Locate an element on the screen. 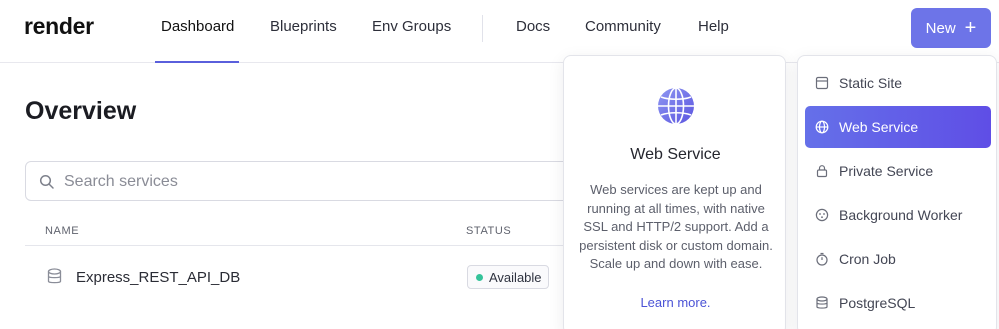  status-badge: Available is located at coordinates (508, 277).